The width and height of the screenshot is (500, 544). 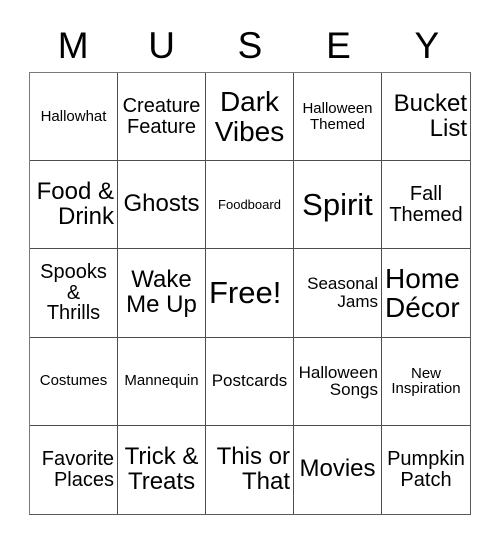 I want to click on bingo-cell: Trick & Treats, so click(x=162, y=469).